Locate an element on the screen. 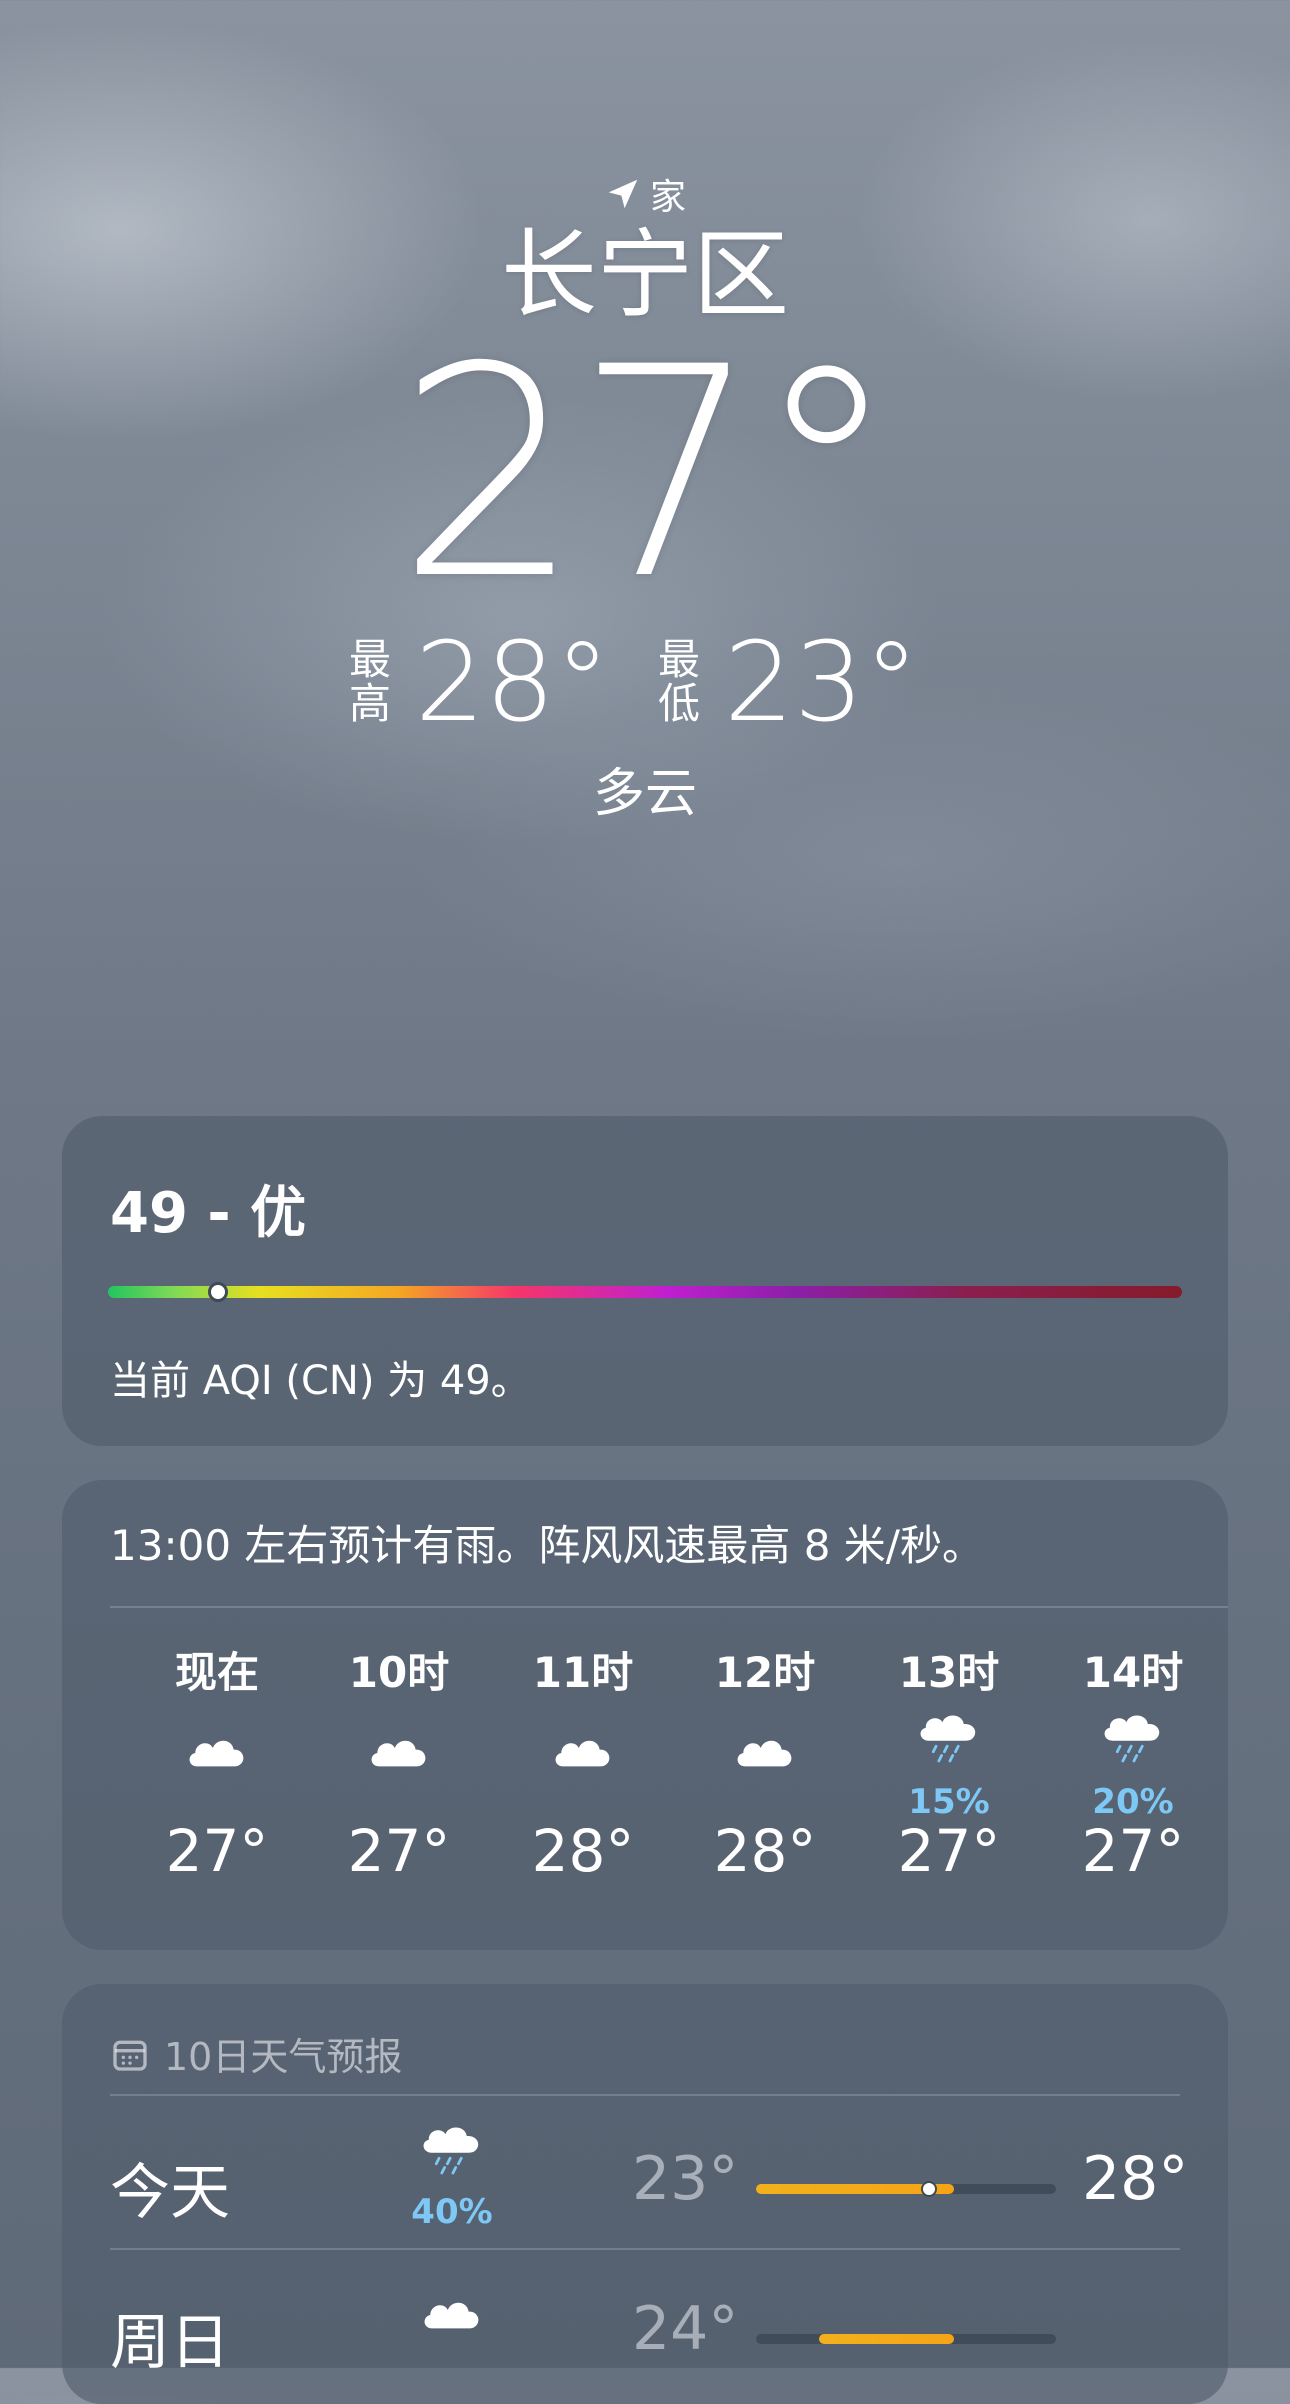 The image size is (1290, 2404). aqi-card: 49 - 优 当前 AQI (CN) 为 49。 is located at coordinates (645, 1281).